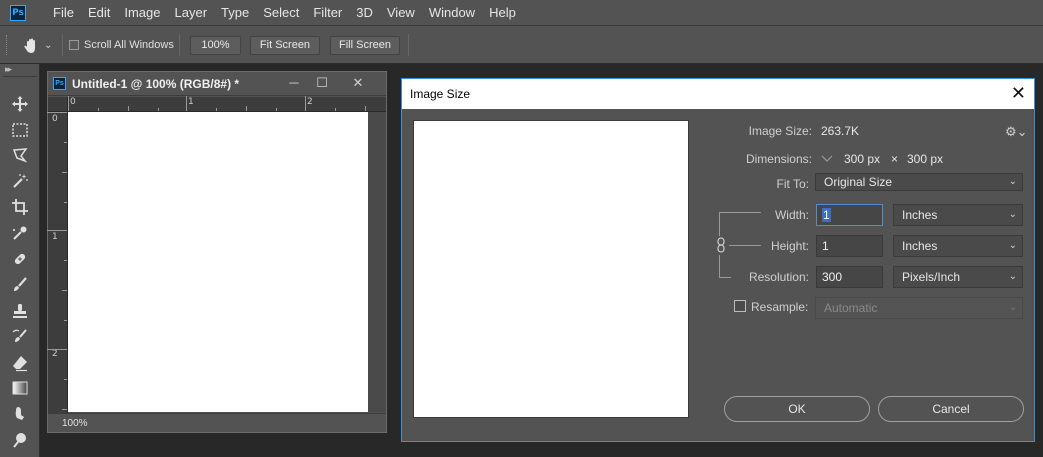  What do you see at coordinates (797, 409) in the screenshot?
I see `ok-button: OK` at bounding box center [797, 409].